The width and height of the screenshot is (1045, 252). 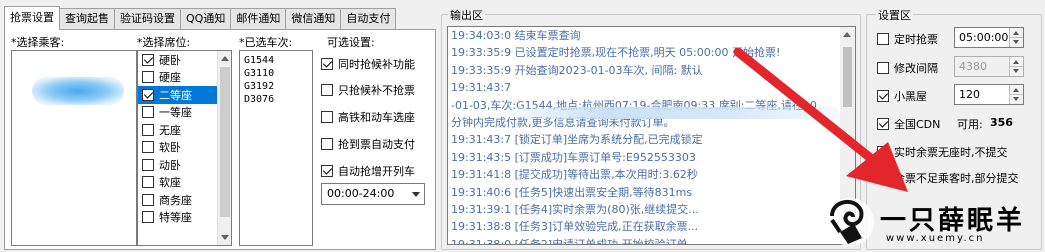 I want to click on chevron-down-icon, so click(x=416, y=194).